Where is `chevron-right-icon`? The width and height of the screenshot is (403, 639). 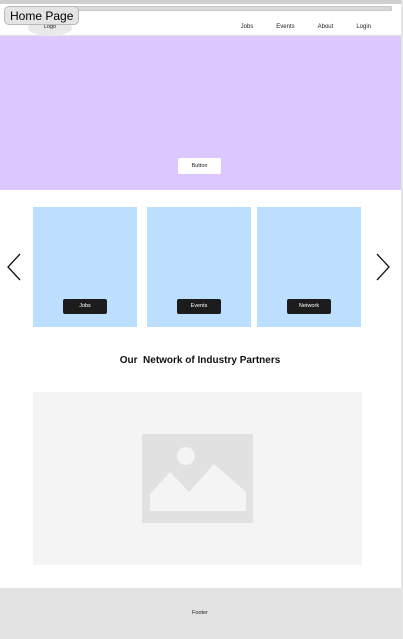 chevron-right-icon is located at coordinates (383, 267).